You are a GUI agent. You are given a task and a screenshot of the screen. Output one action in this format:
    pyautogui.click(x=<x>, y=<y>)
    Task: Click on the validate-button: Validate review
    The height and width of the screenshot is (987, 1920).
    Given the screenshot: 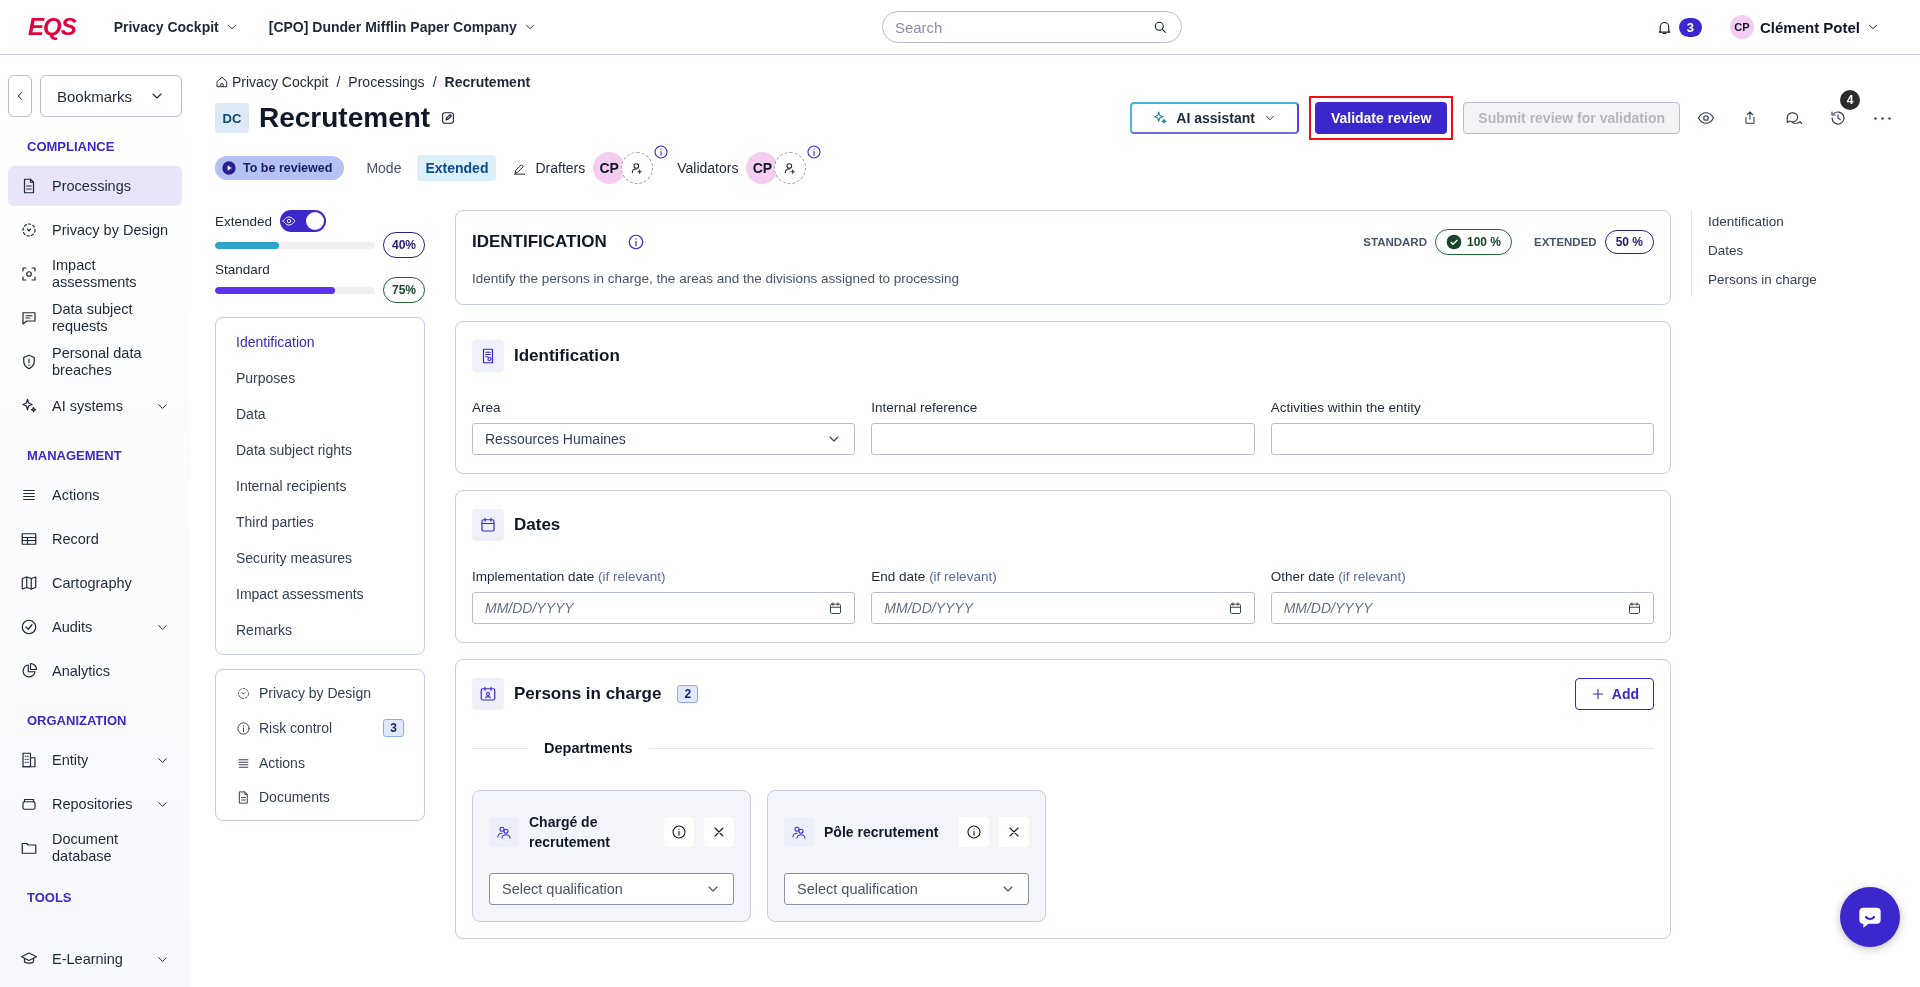 What is the action you would take?
    pyautogui.click(x=1381, y=118)
    